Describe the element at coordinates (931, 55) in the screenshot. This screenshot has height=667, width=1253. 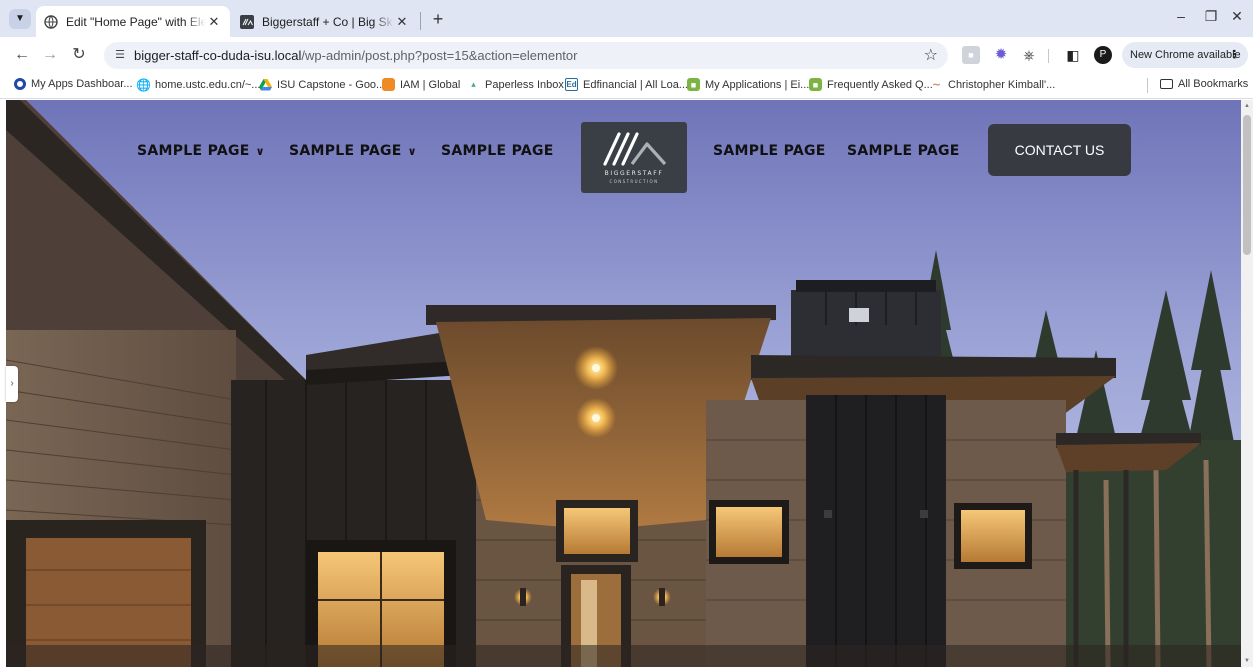
I see `bookmark-star-icon: ☆` at that location.